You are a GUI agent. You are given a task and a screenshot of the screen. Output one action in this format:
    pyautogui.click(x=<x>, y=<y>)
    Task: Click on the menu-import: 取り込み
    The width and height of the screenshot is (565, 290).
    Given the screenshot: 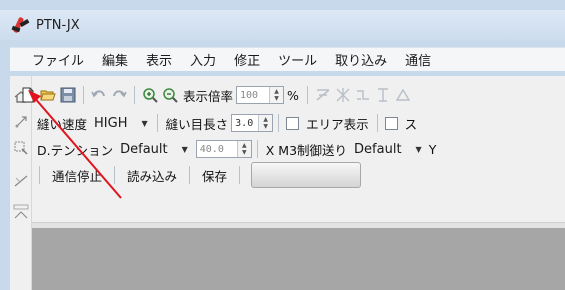 What is the action you would take?
    pyautogui.click(x=361, y=59)
    